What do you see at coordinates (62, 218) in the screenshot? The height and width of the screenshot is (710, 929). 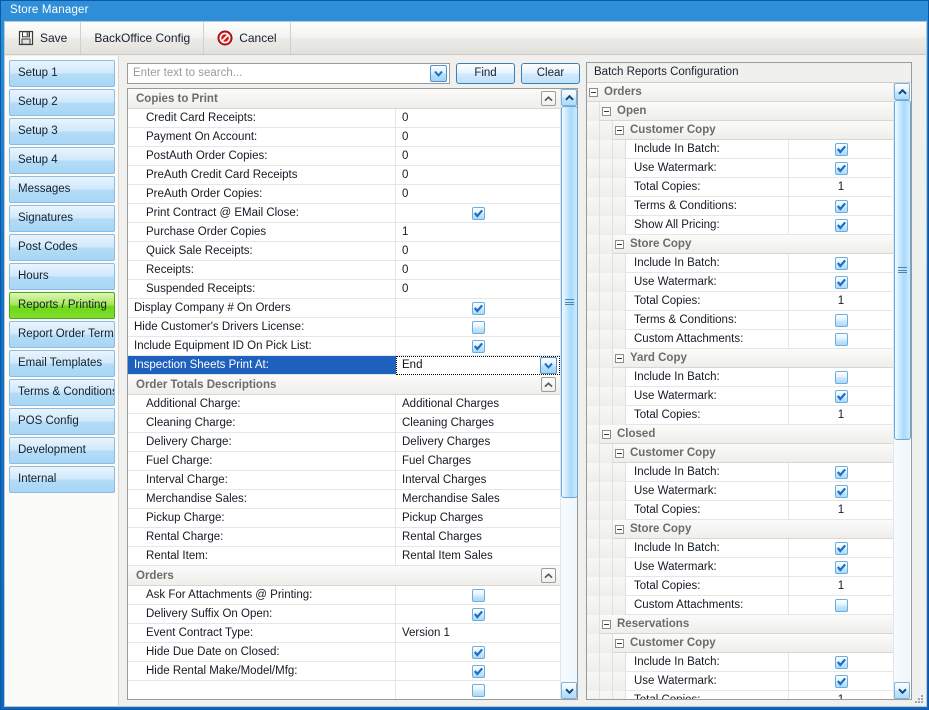 I see `sidebar-item-signatures: Signatures` at bounding box center [62, 218].